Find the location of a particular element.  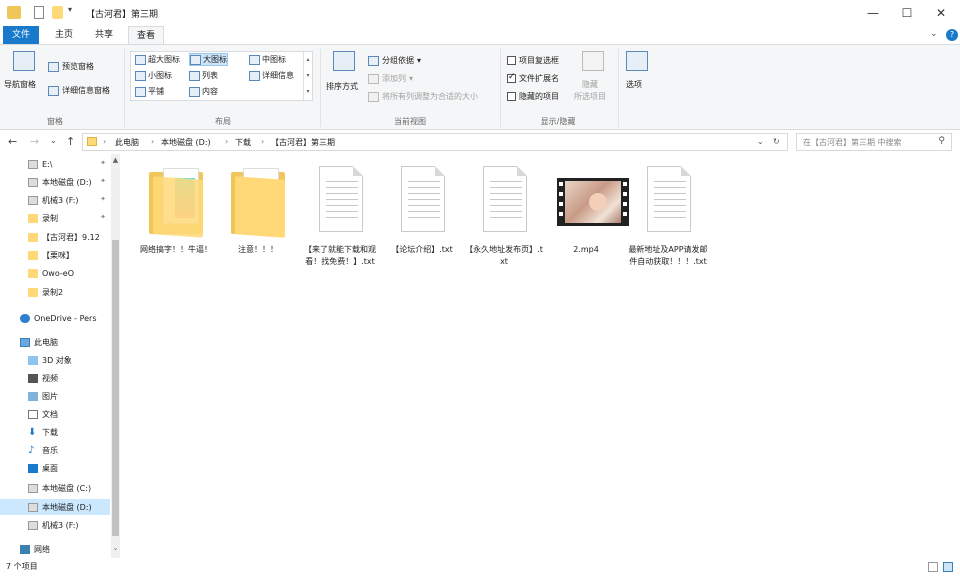

layout-content: 内容 is located at coordinates (203, 91).